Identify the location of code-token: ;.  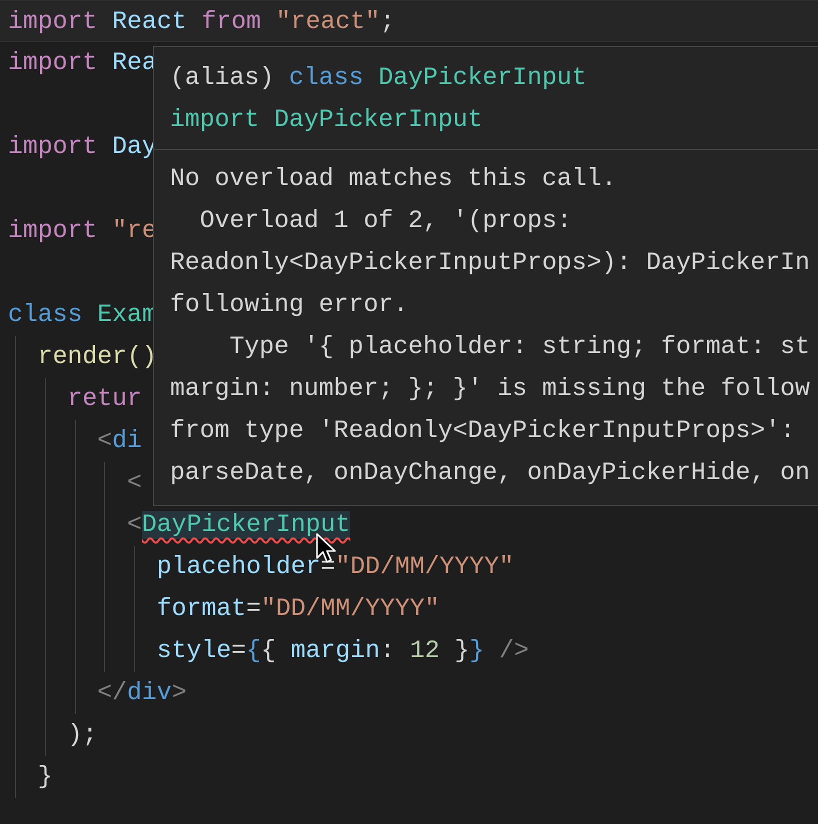
(387, 22).